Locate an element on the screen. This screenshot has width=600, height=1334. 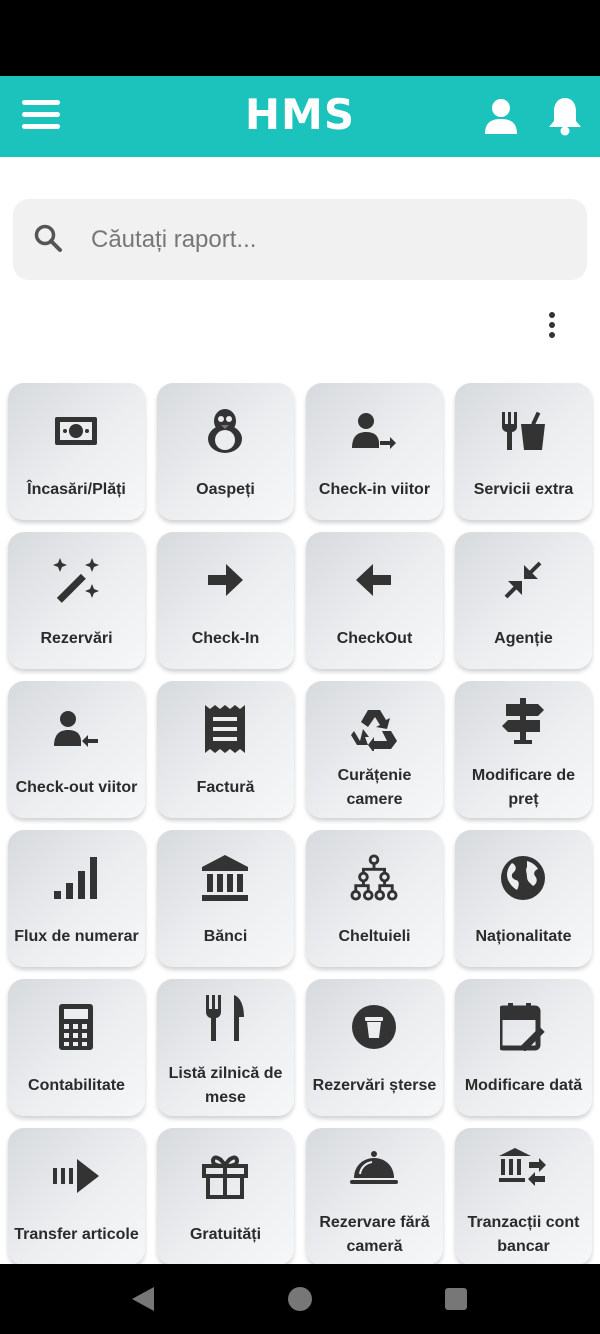
system-nav-bar is located at coordinates (300, 1299).